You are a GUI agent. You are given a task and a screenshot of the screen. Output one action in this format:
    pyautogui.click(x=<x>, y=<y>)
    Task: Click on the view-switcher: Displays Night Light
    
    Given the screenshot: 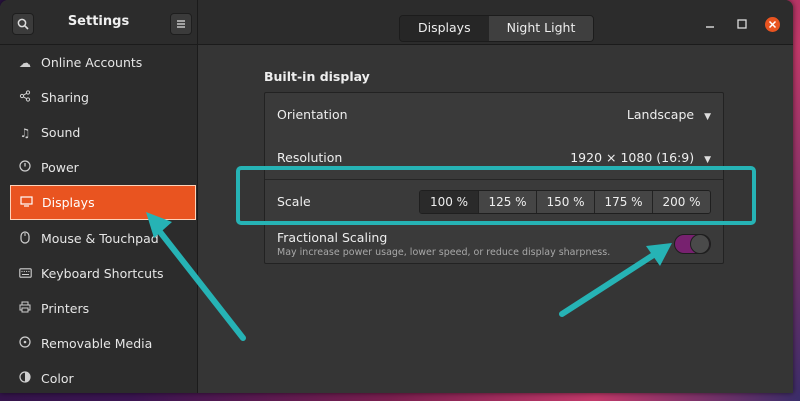 What is the action you would take?
    pyautogui.click(x=497, y=28)
    